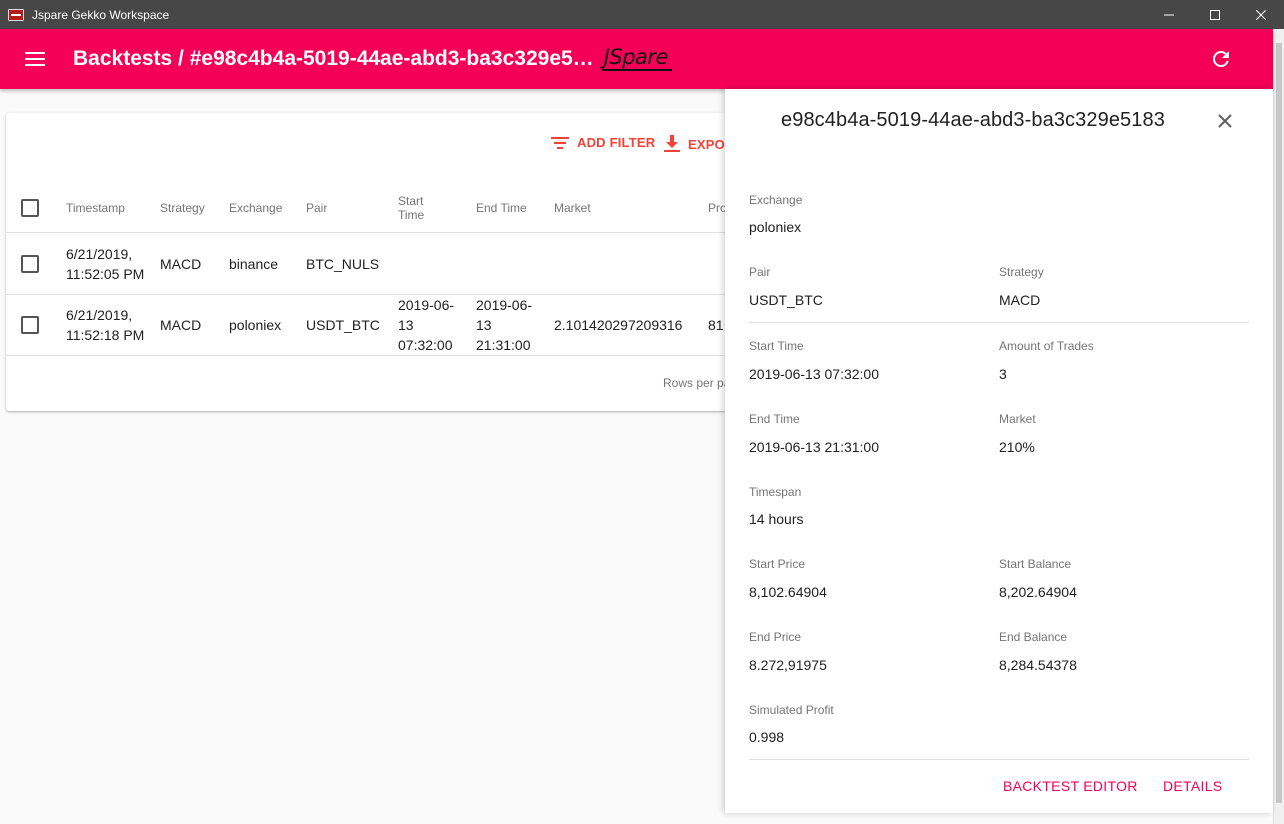 This screenshot has height=824, width=1284. What do you see at coordinates (1046, 346) in the screenshot?
I see `amount-of-trades-label: Amount of Trades` at bounding box center [1046, 346].